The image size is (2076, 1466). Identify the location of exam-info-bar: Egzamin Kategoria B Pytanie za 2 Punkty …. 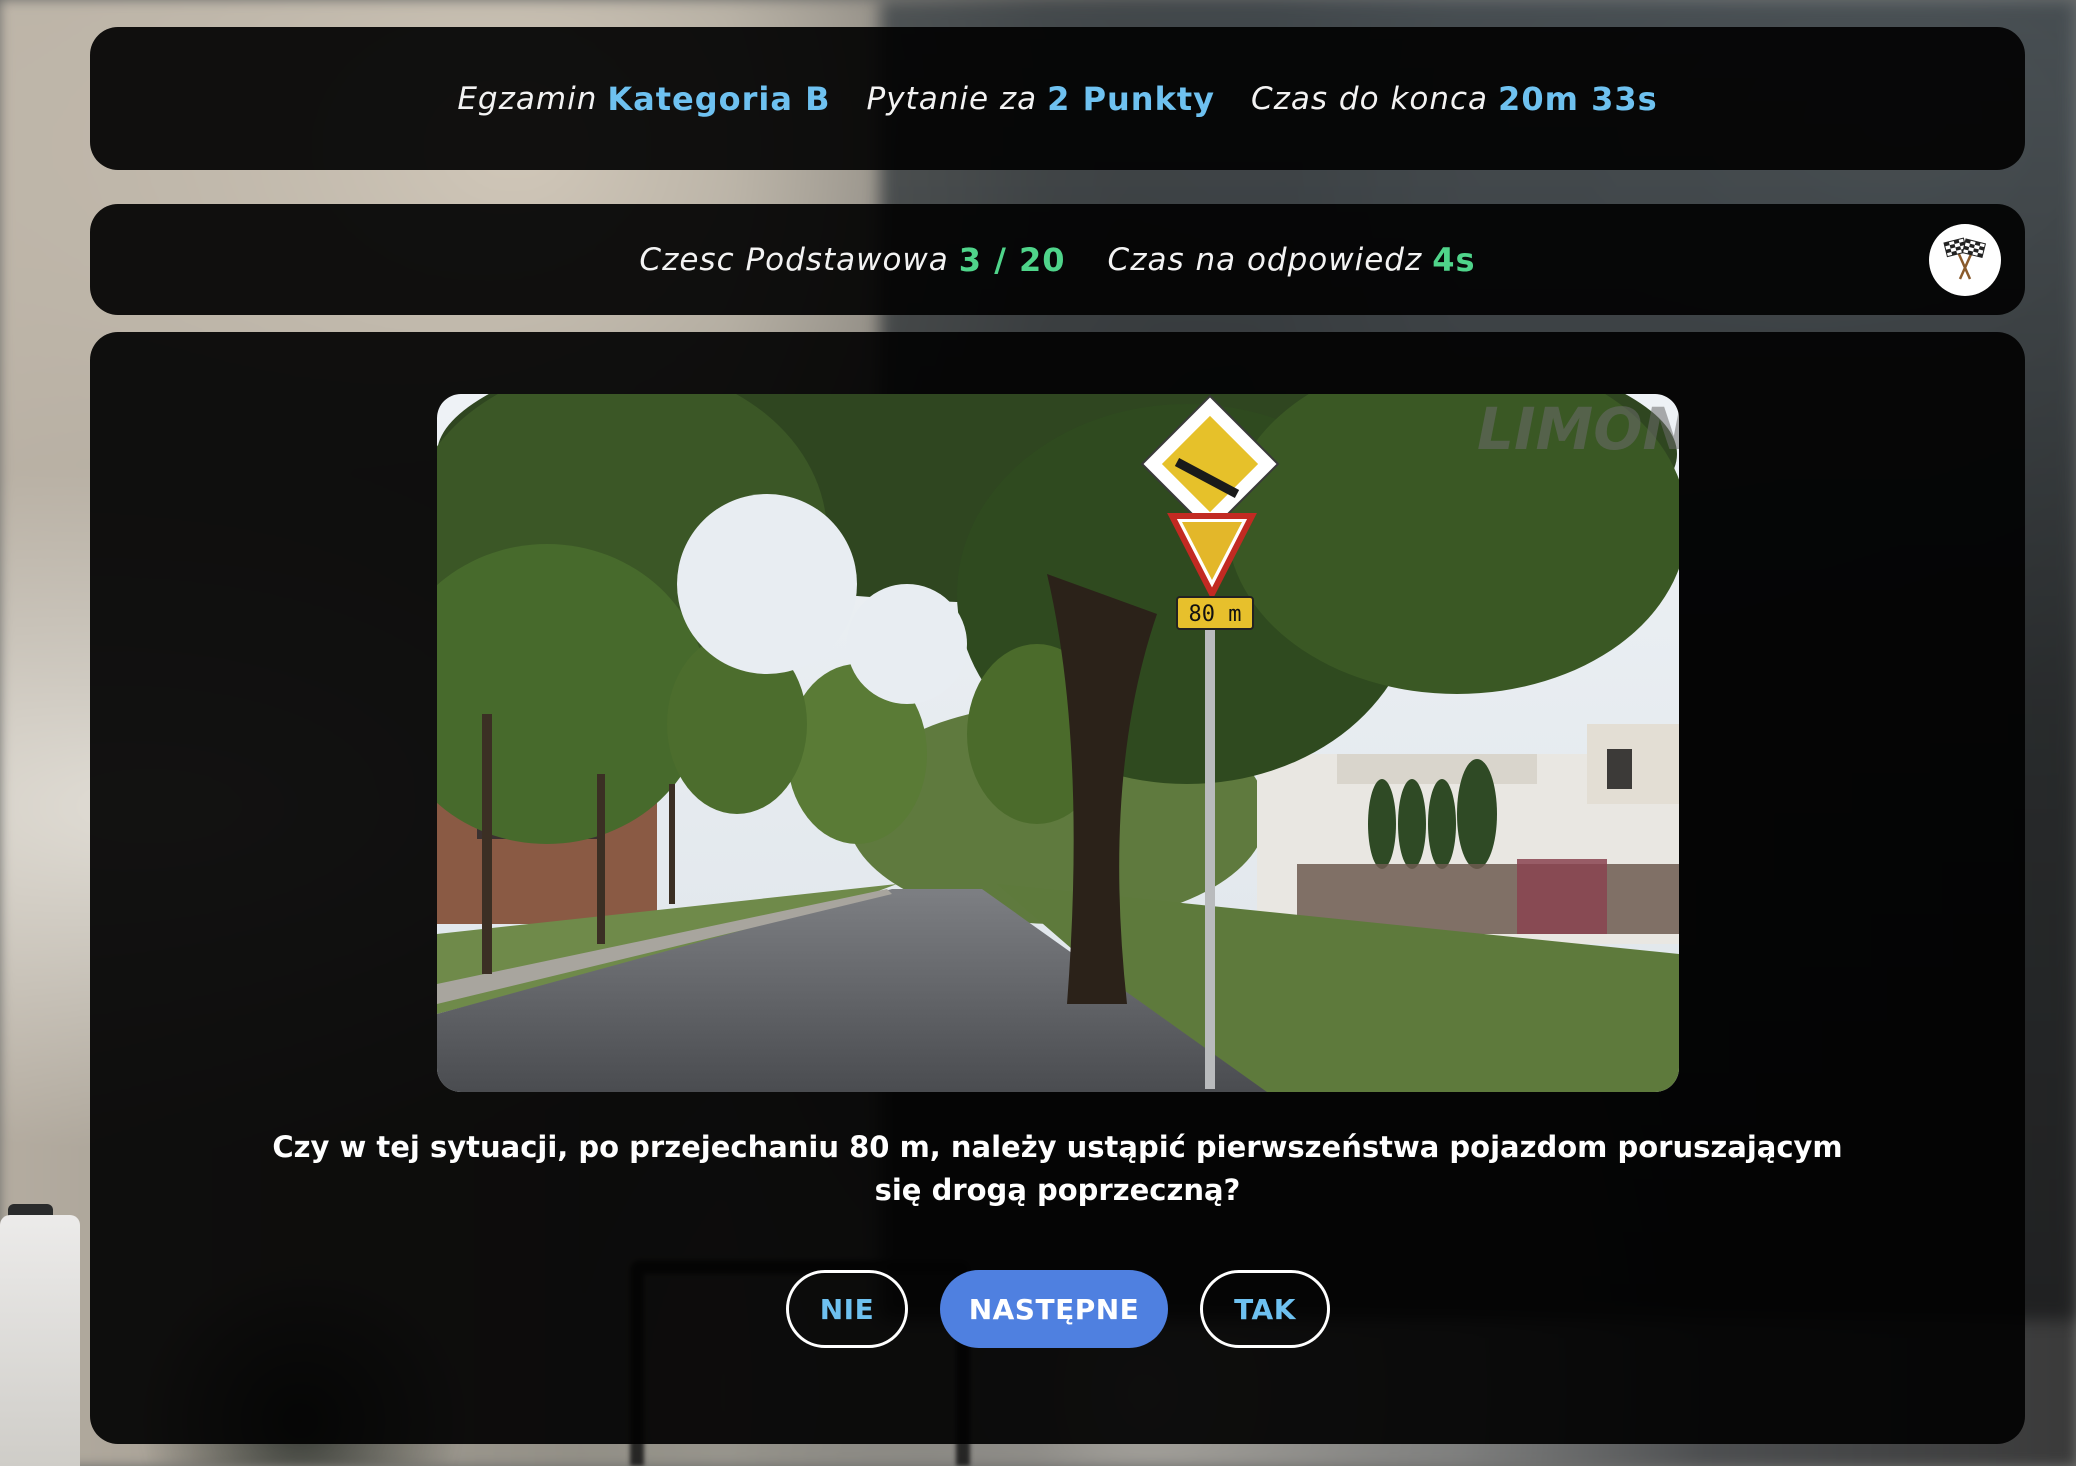
(1057, 98).